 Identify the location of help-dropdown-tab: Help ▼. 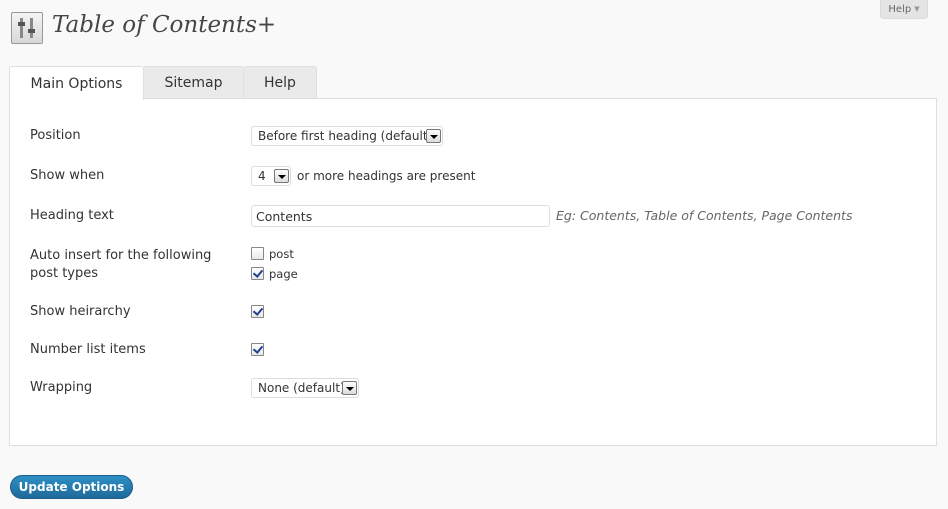
(904, 9).